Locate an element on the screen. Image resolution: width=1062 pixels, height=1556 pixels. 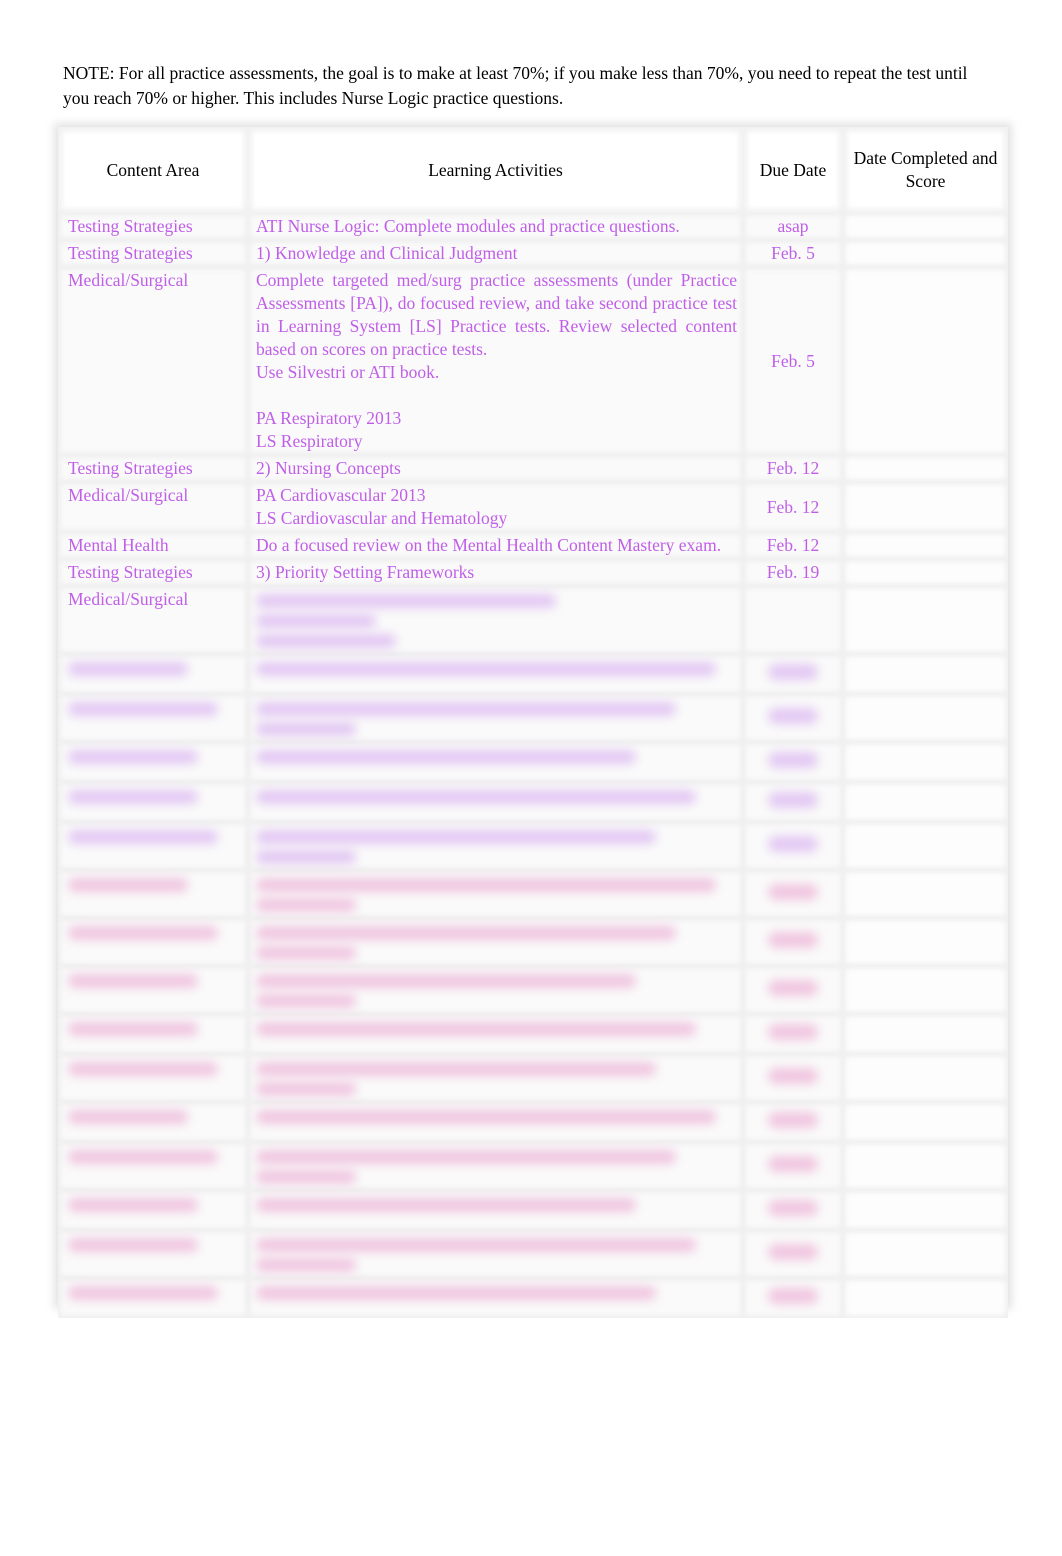
due-date-cell: Feb. 5 is located at coordinates (793, 361).